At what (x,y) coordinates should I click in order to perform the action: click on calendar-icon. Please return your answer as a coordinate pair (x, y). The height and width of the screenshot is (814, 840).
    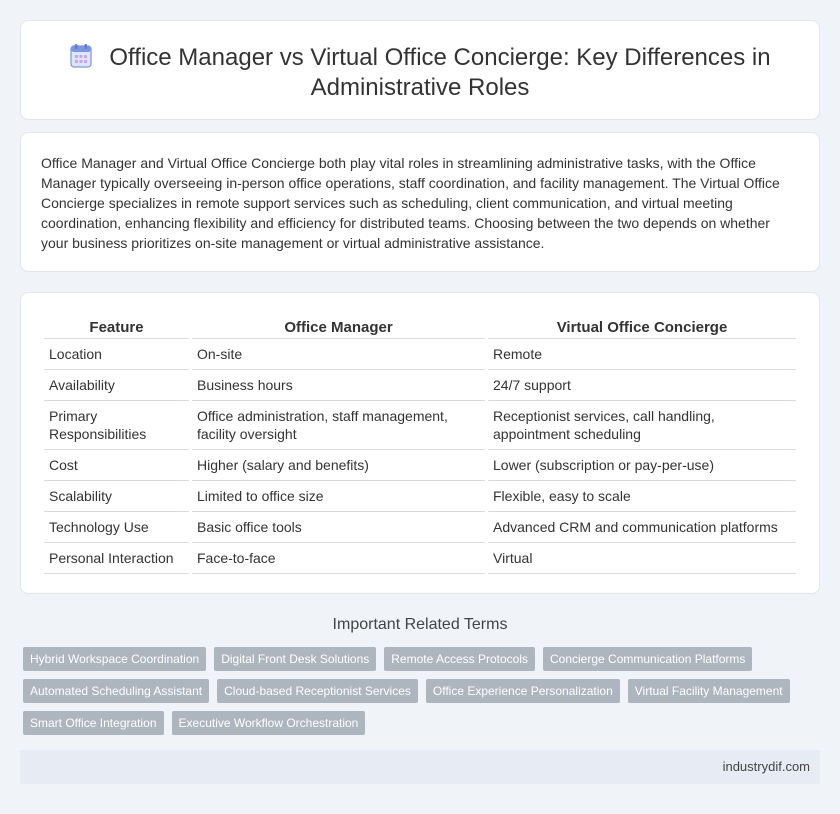
    Looking at the image, I should click on (81, 56).